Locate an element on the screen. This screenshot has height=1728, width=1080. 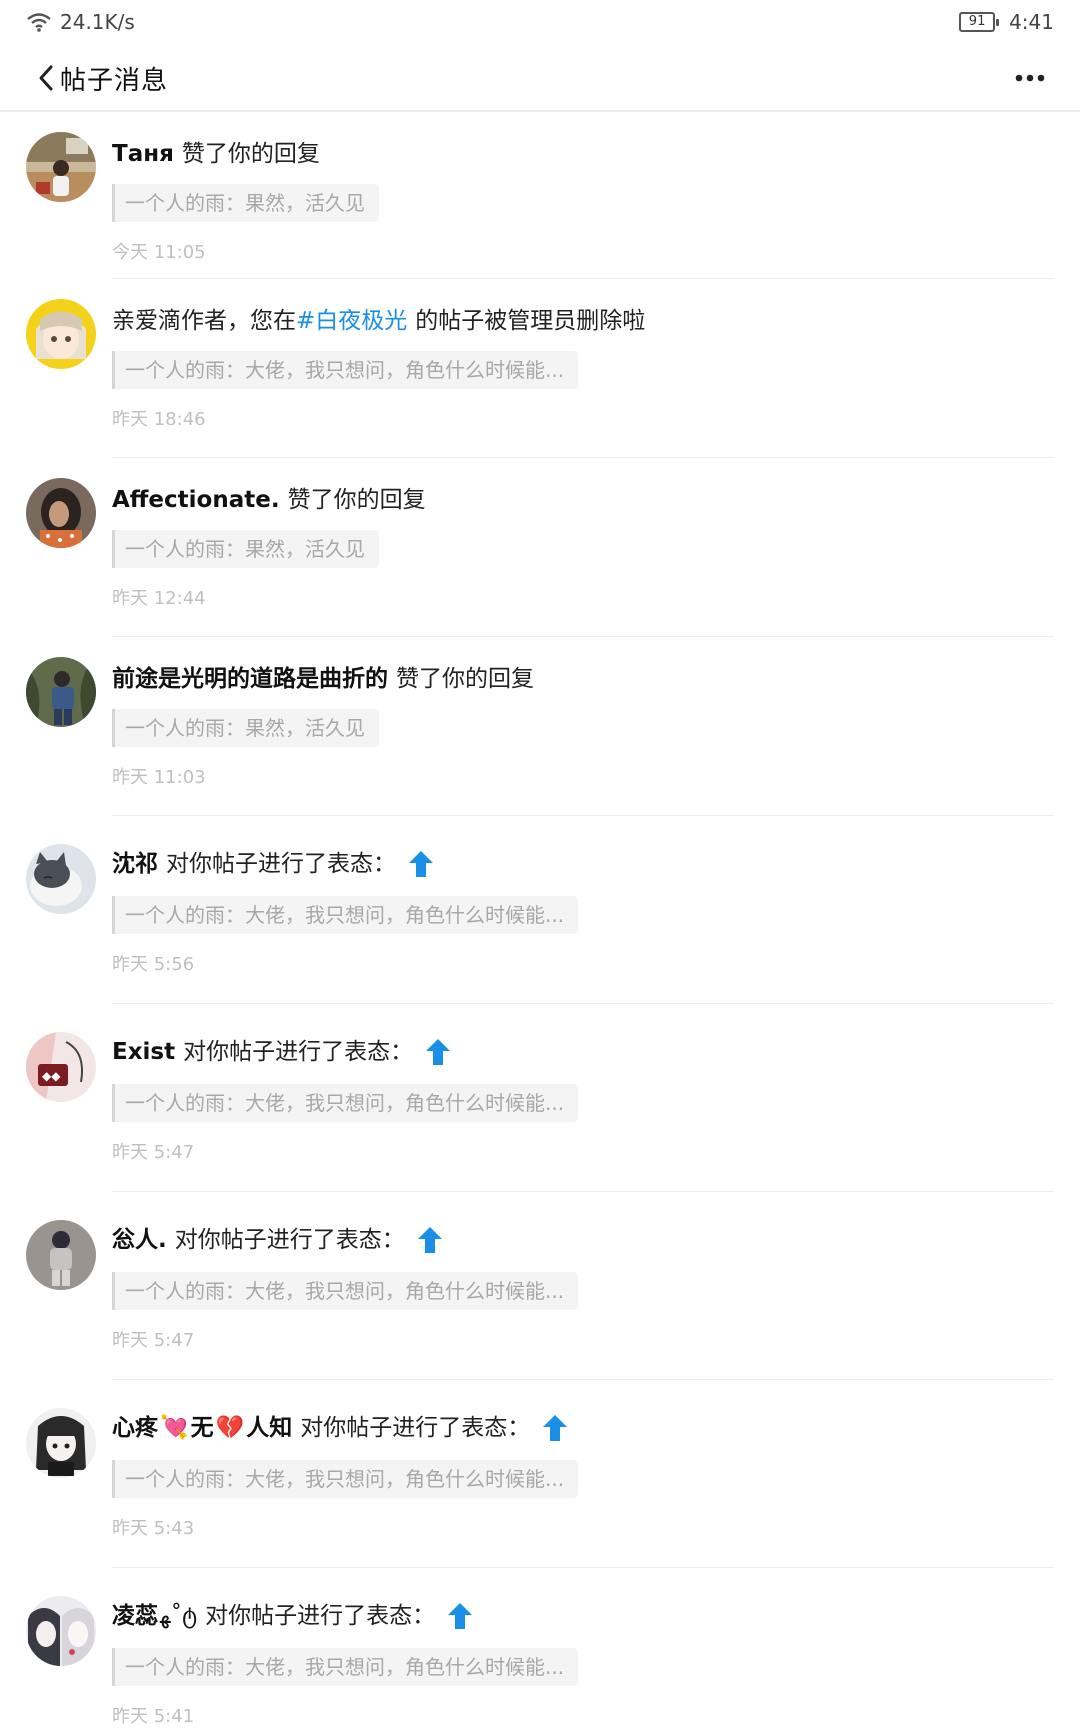
message-time: 昨天 5:56 is located at coordinates (153, 964).